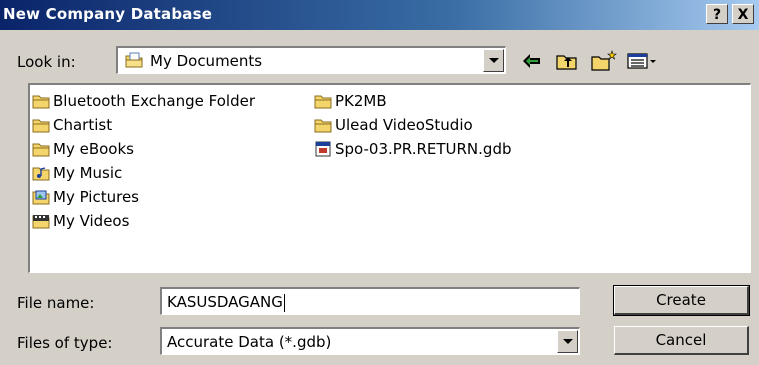 Image resolution: width=759 pixels, height=365 pixels. What do you see at coordinates (108, 14) in the screenshot?
I see `window-title: New Company Database` at bounding box center [108, 14].